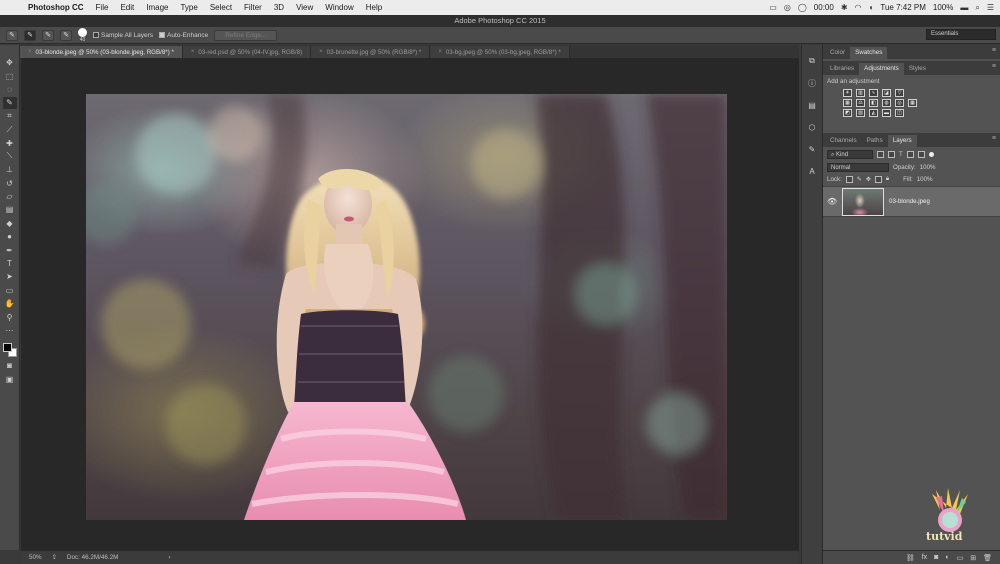  Describe the element at coordinates (7, 348) in the screenshot. I see `foreground-color-swatch` at that location.